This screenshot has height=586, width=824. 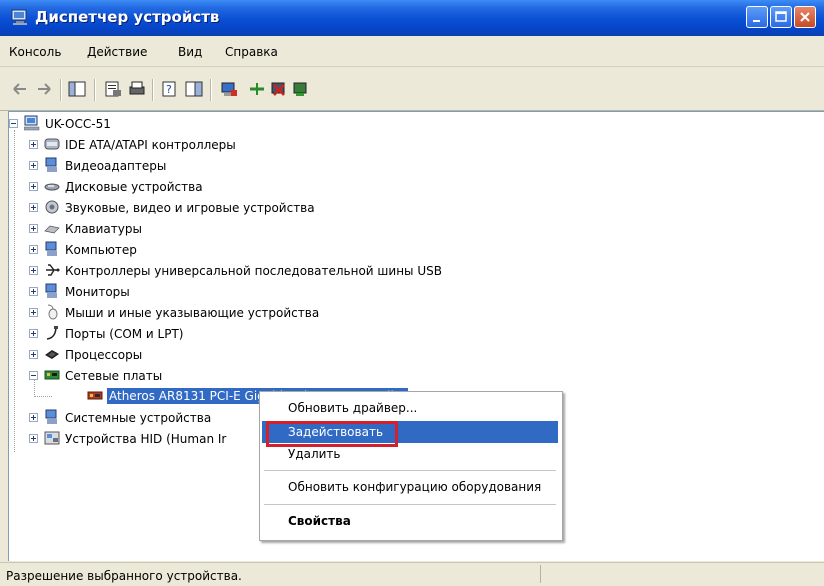 What do you see at coordinates (116, 166) in the screenshot?
I see `item-label: Видеоадаптеры` at bounding box center [116, 166].